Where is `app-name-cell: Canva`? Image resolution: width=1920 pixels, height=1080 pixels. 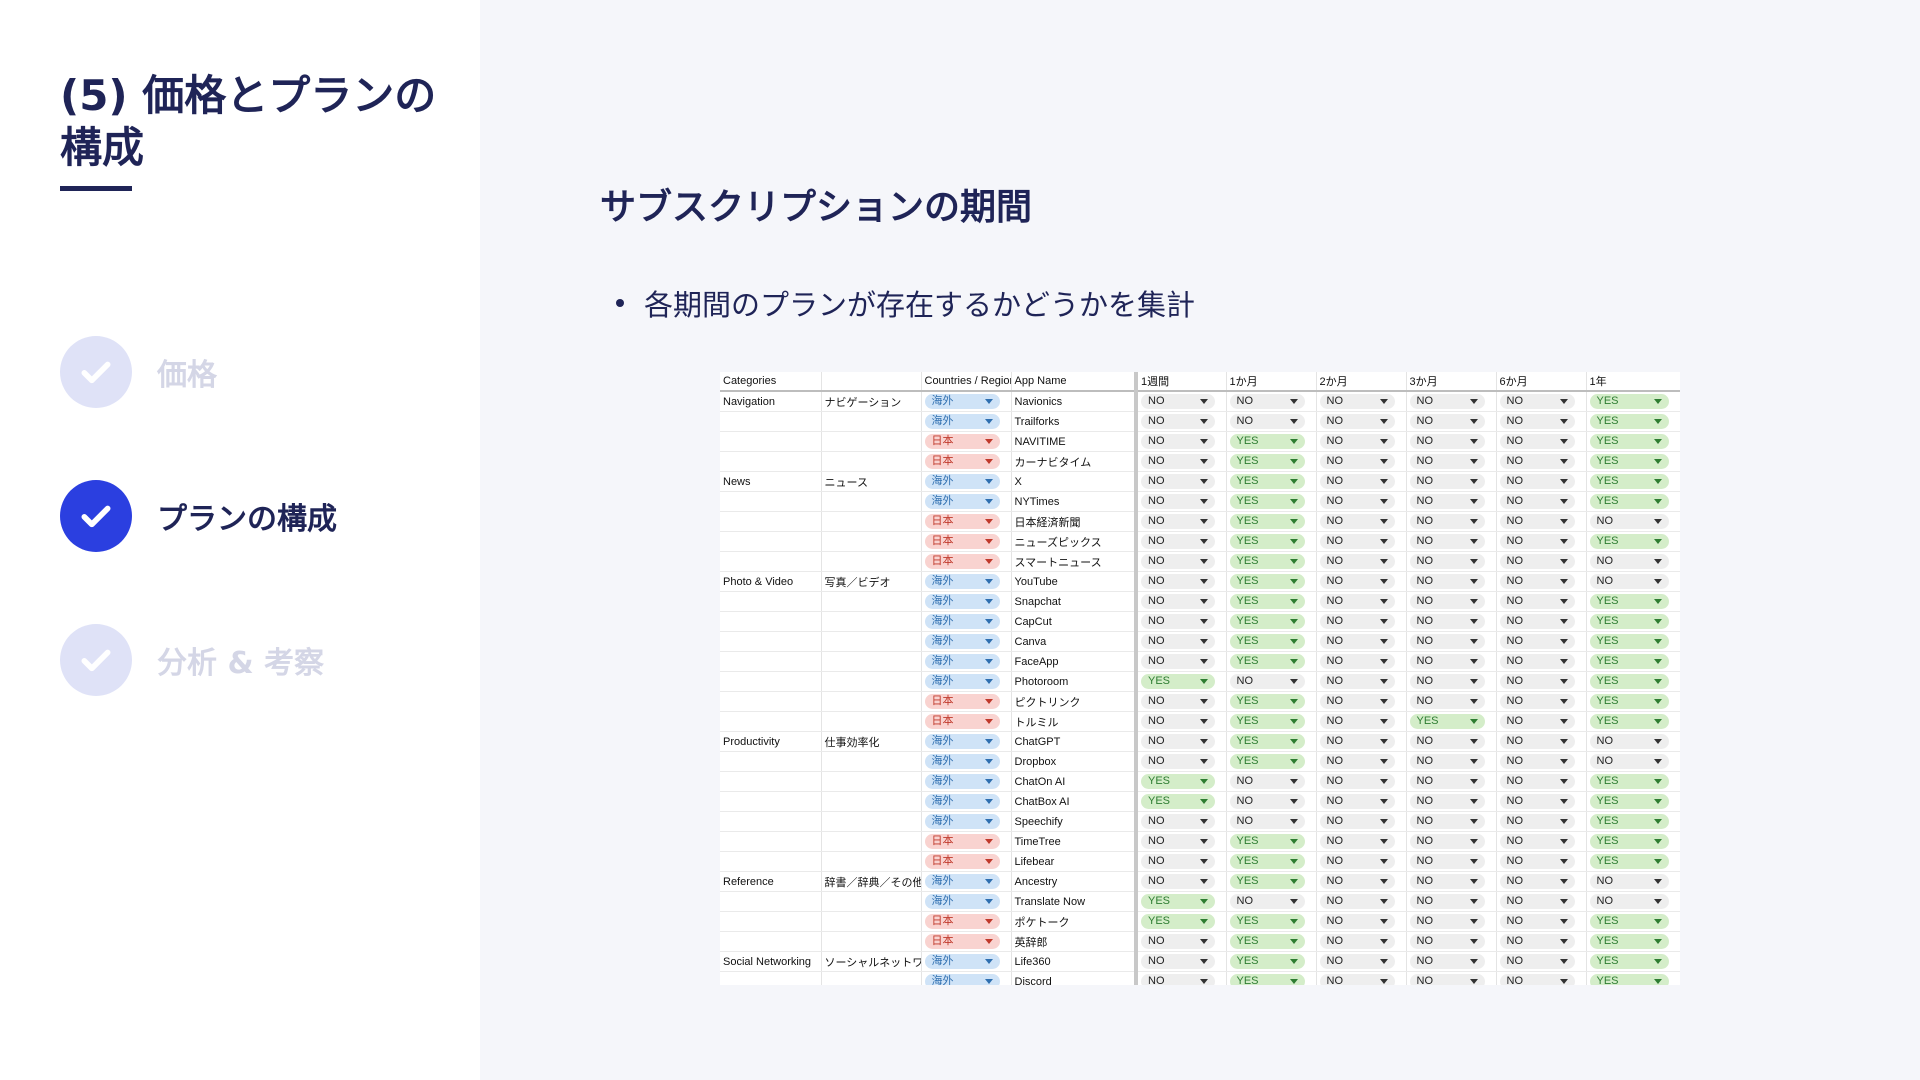
app-name-cell: Canva is located at coordinates (1074, 641).